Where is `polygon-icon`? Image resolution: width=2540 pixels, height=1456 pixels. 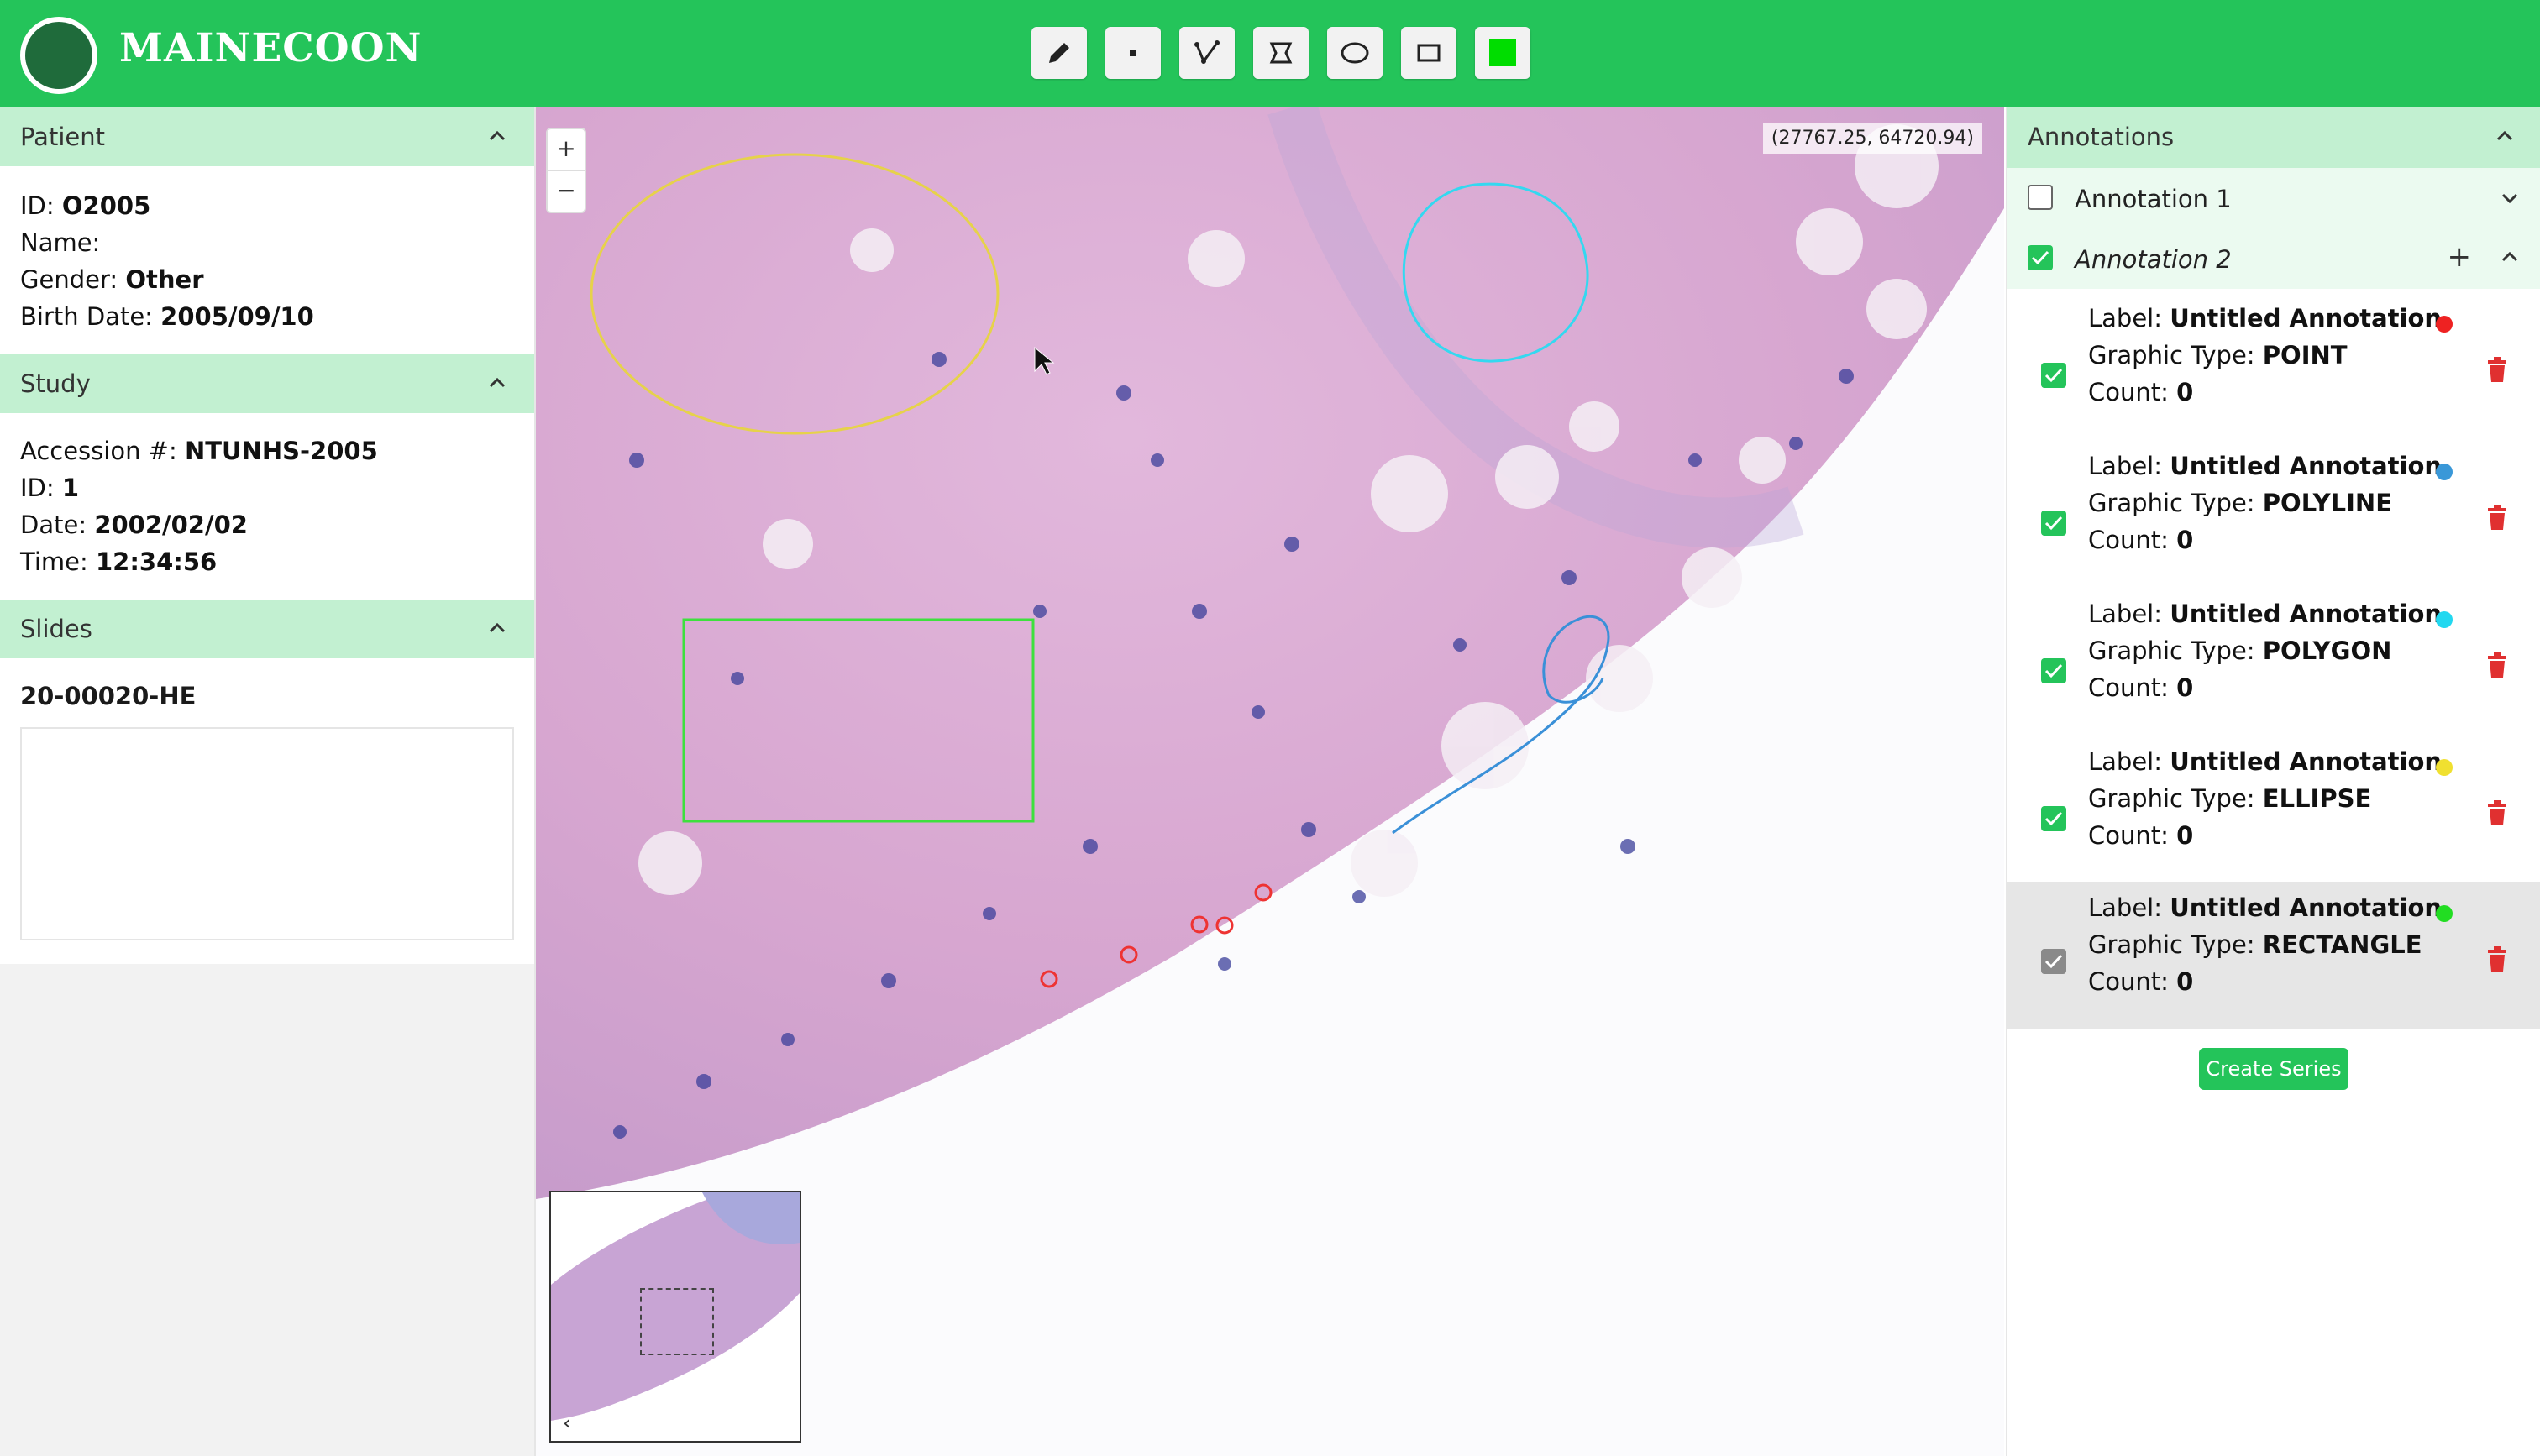 polygon-icon is located at coordinates (1281, 53).